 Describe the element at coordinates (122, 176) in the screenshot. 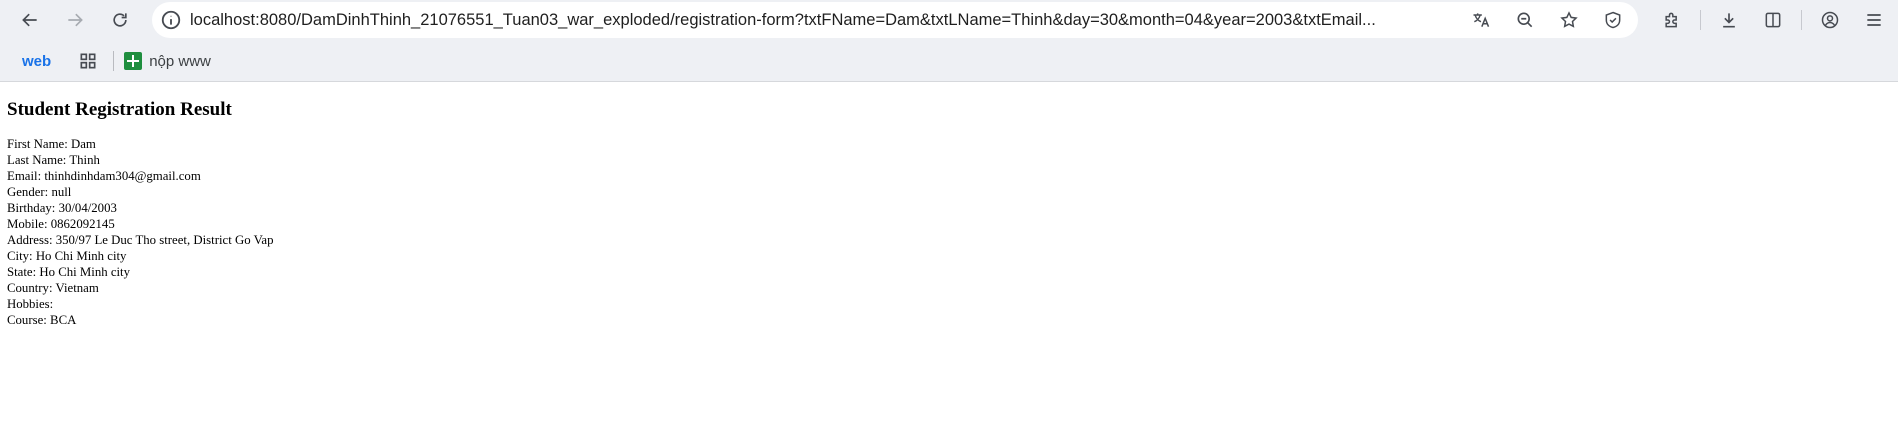

I see `field-value: thinhdinhdam304@gmail.com` at that location.